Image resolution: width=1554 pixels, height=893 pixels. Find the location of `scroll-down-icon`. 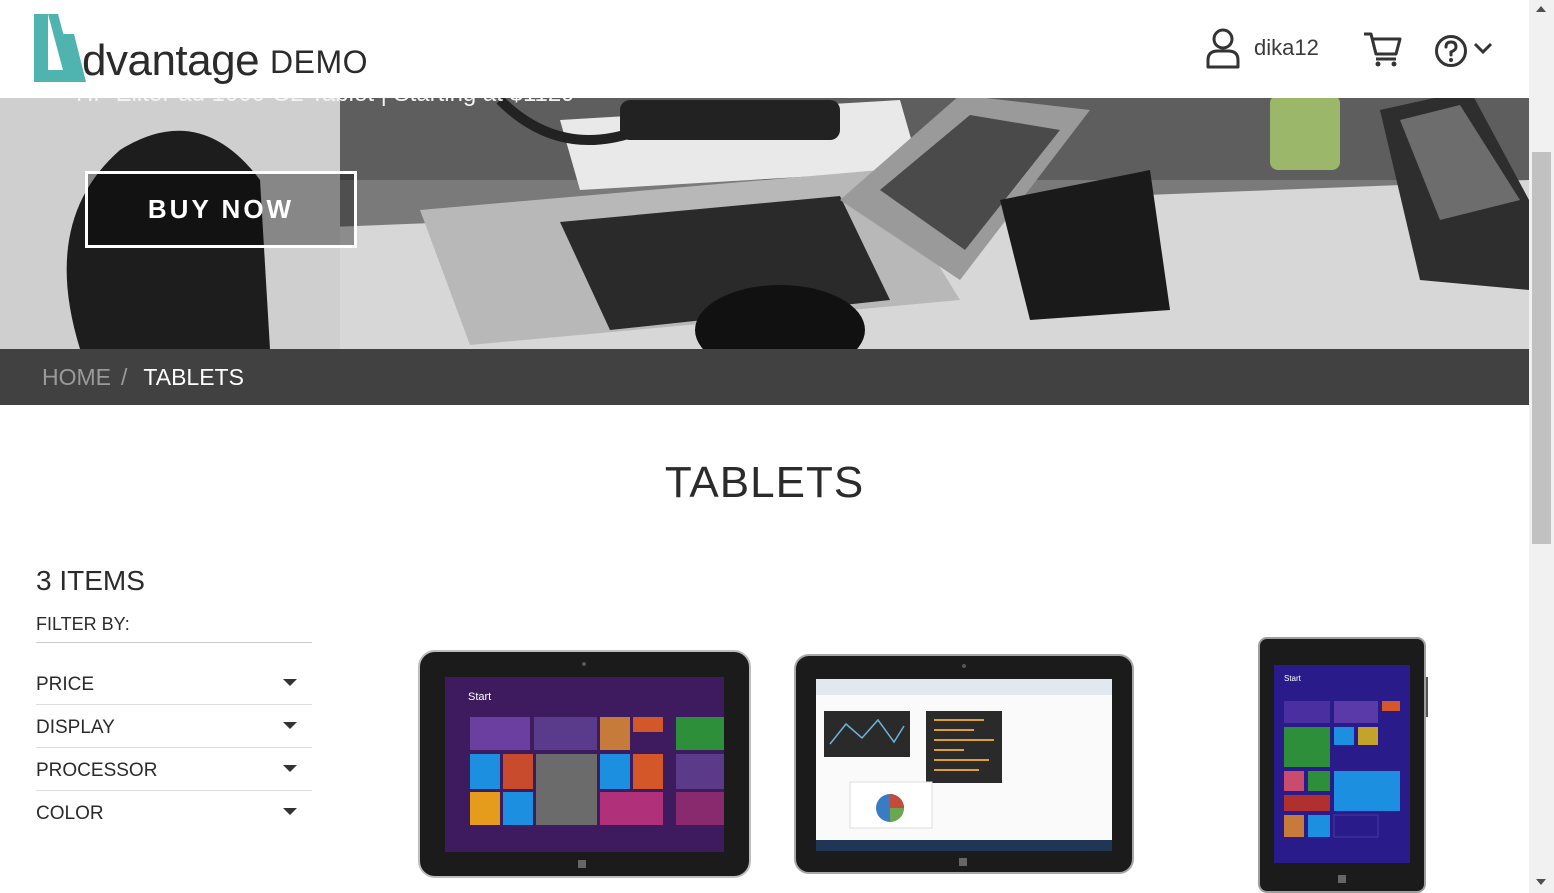

scroll-down-icon is located at coordinates (1541, 882).